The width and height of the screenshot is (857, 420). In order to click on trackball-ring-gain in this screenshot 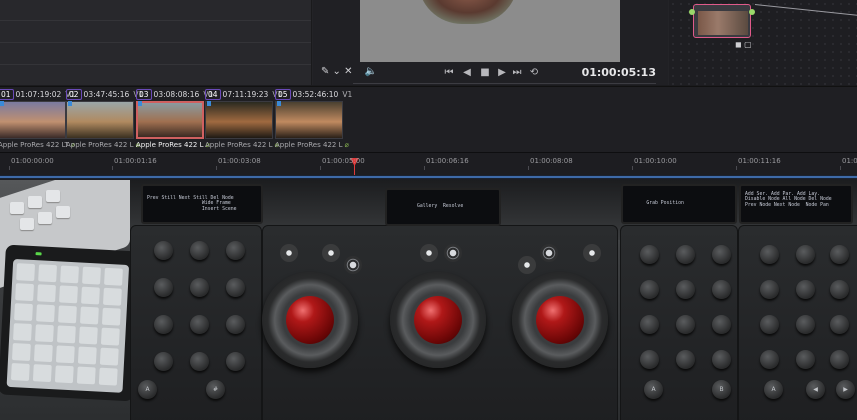, I will do `click(560, 320)`.